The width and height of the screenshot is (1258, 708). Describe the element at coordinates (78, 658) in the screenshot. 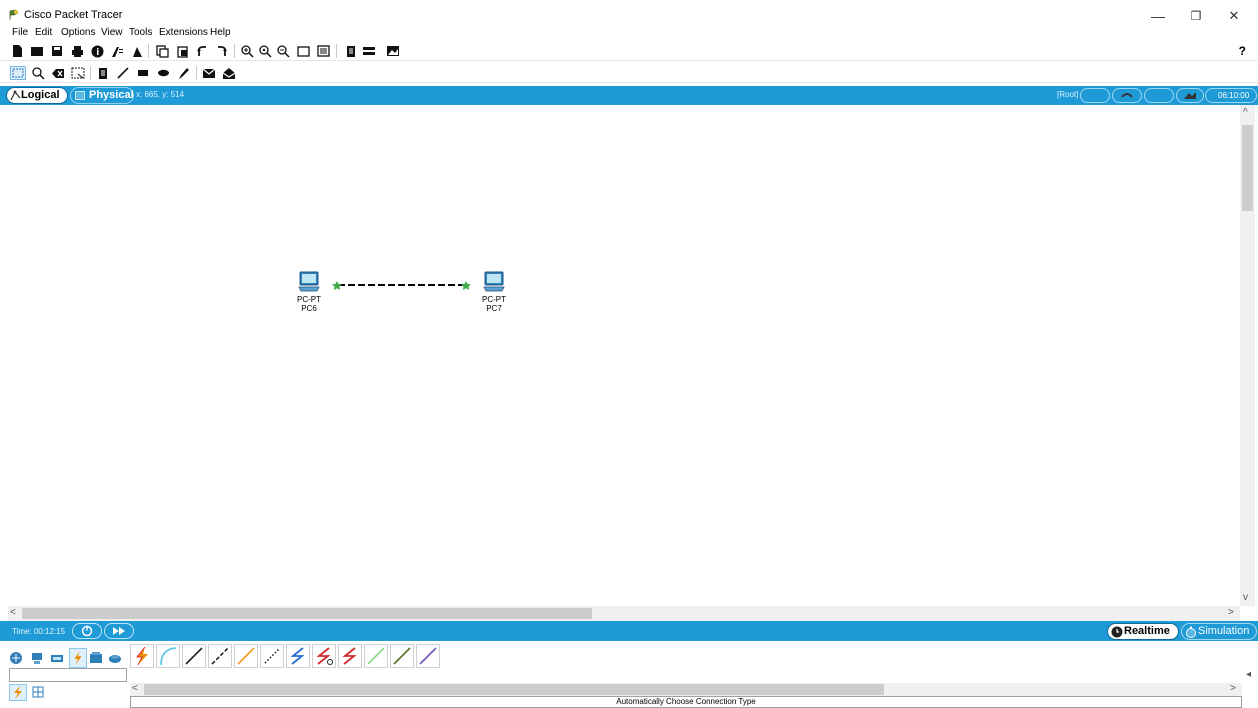

I see `connections-category-icon` at that location.